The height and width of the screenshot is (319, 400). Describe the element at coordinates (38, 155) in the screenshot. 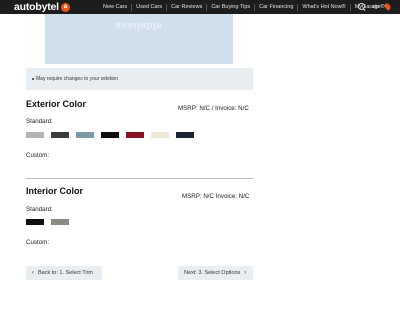

I see `exterior-custom-label: Custom:` at that location.